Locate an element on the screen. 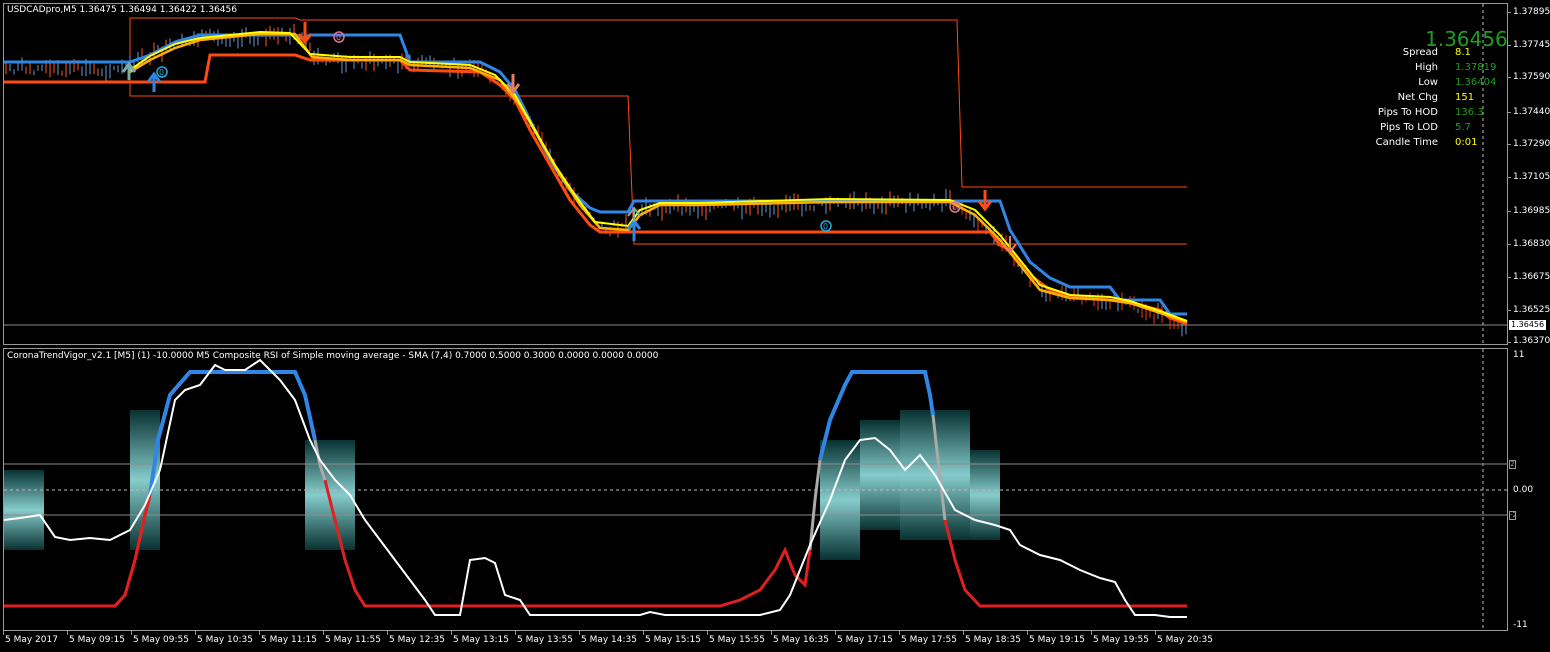  info-label: High is located at coordinates (1426, 67).